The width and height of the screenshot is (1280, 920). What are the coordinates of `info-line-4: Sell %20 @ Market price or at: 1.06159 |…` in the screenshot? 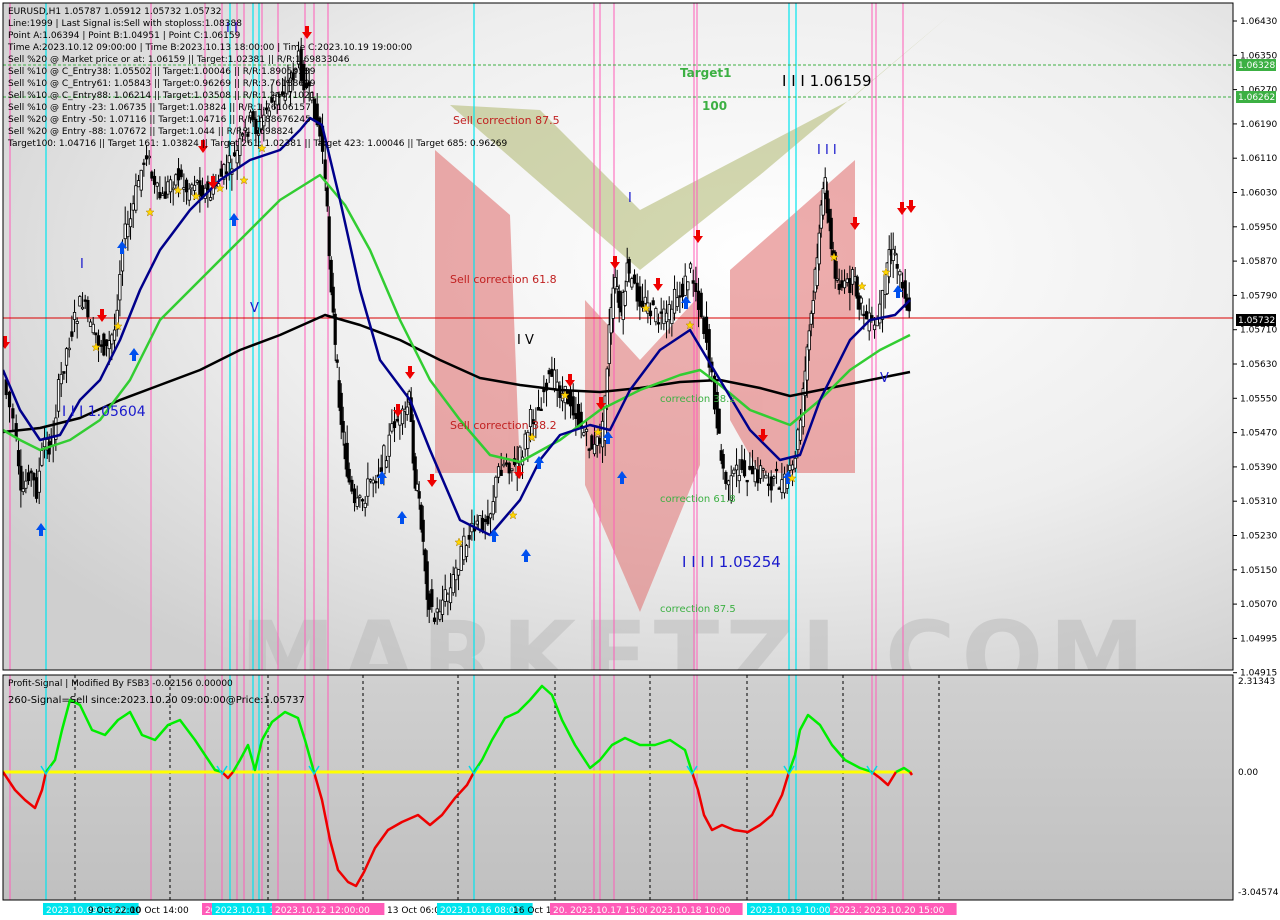 It's located at (179, 60).